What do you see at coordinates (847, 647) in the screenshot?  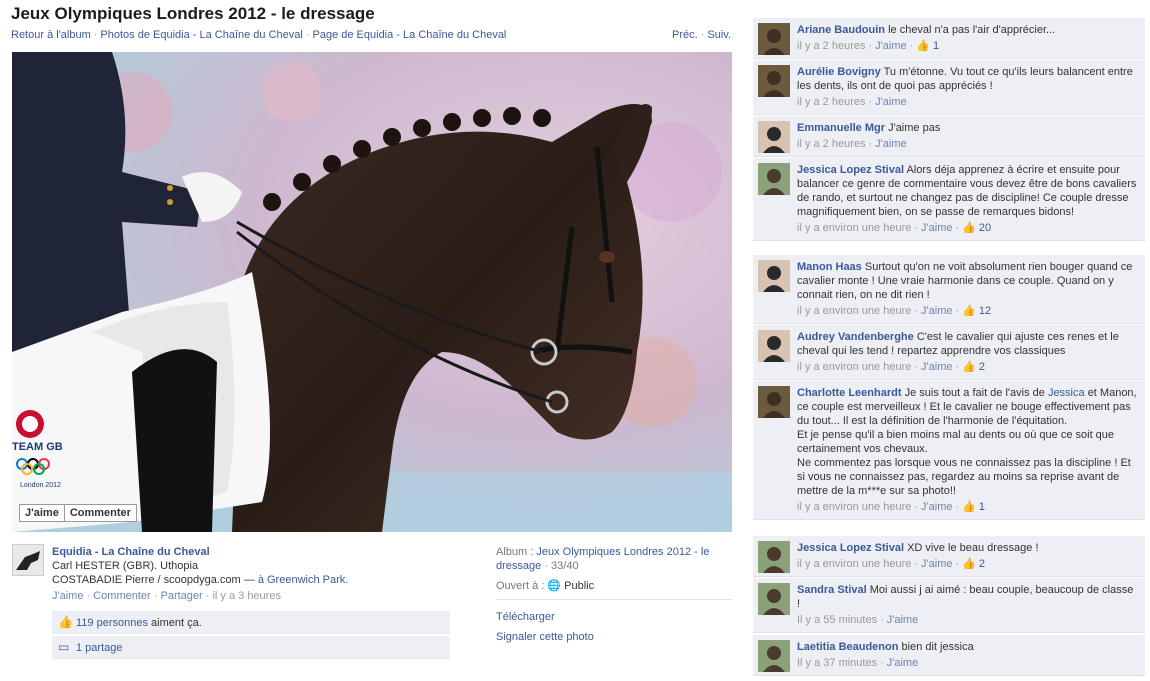 I see `commenter-name-link: Laetitia Beaudenon` at bounding box center [847, 647].